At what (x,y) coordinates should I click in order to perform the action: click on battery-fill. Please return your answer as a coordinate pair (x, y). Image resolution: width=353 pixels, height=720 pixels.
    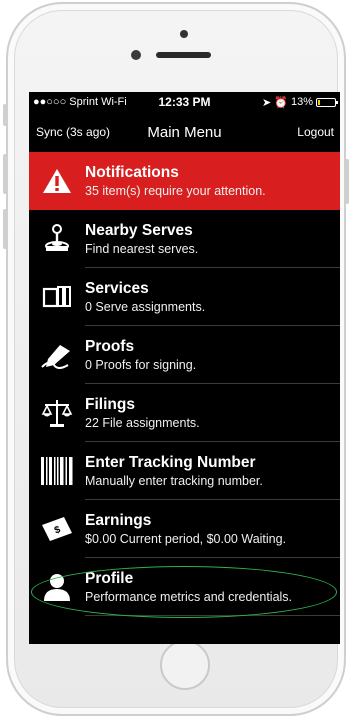
    Looking at the image, I should click on (319, 102).